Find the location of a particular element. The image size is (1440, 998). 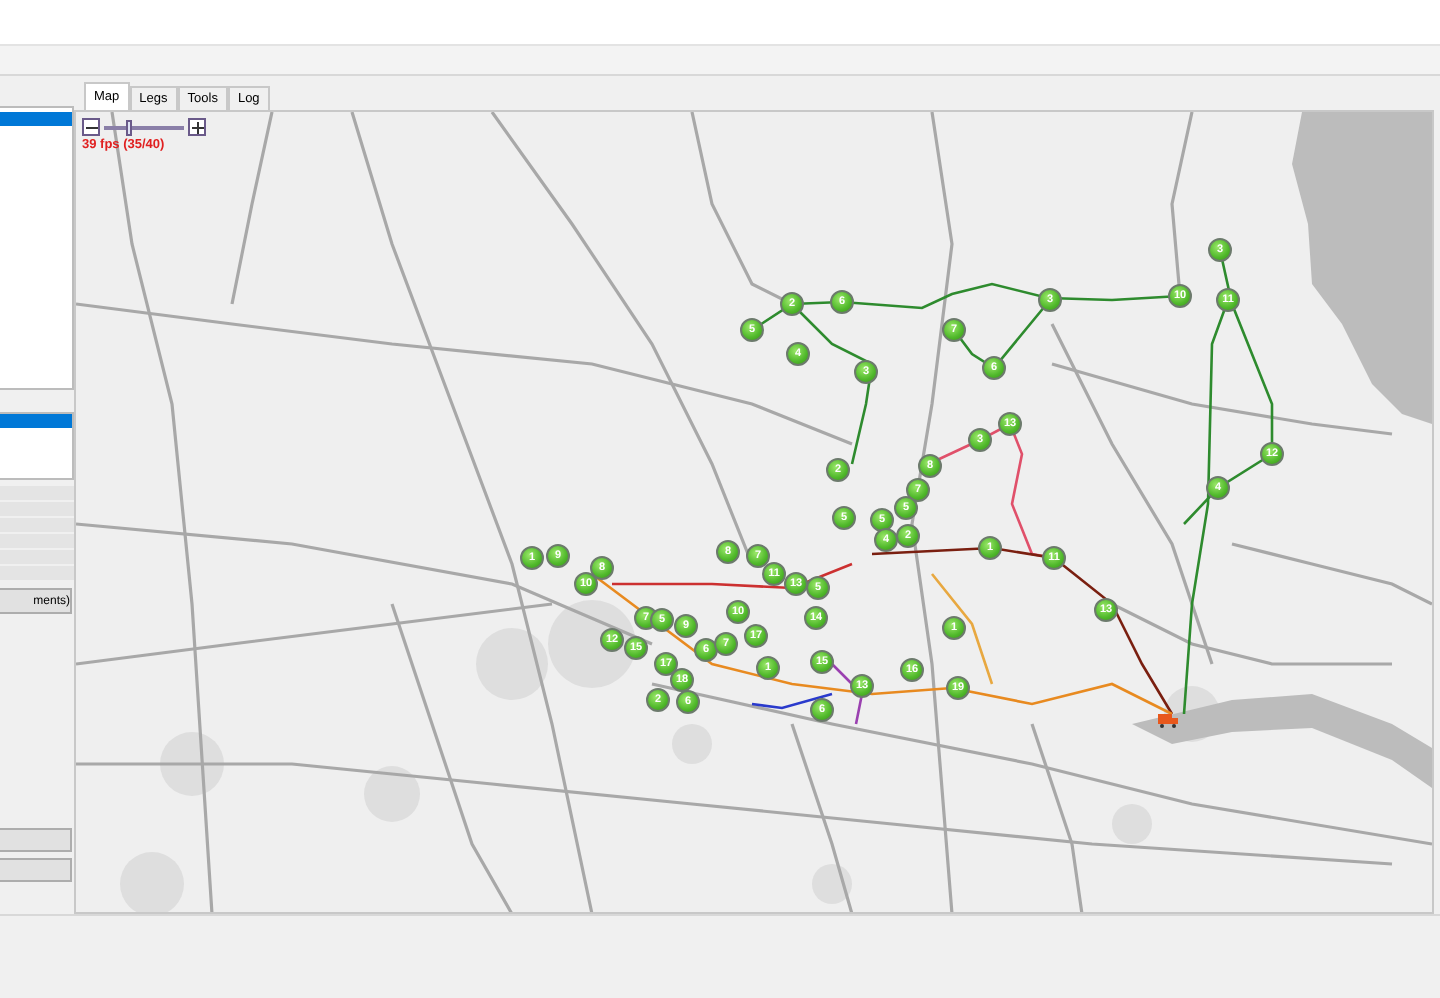

zoom-in-button is located at coordinates (197, 127).